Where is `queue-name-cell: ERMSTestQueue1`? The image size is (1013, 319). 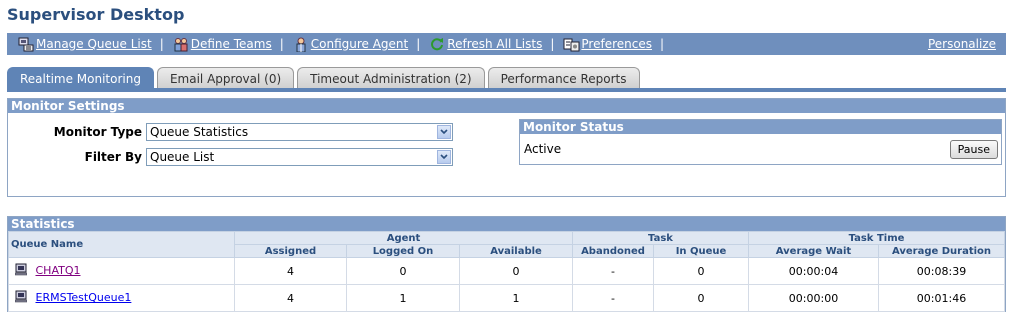
queue-name-cell: ERMSTestQueue1 is located at coordinates (121, 298).